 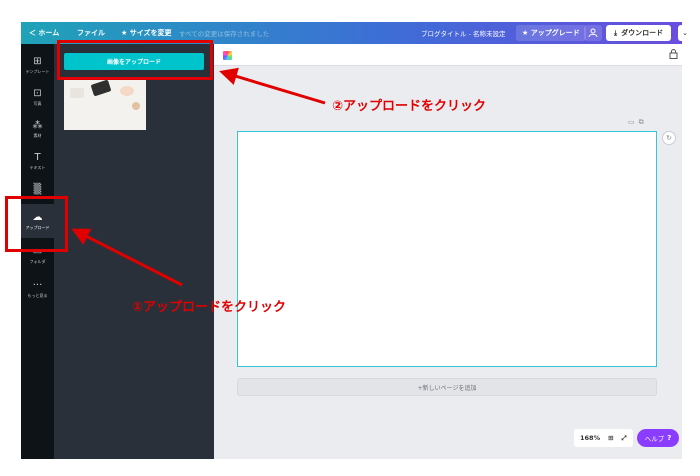 I want to click on zoom-level: 168%, so click(x=590, y=438).